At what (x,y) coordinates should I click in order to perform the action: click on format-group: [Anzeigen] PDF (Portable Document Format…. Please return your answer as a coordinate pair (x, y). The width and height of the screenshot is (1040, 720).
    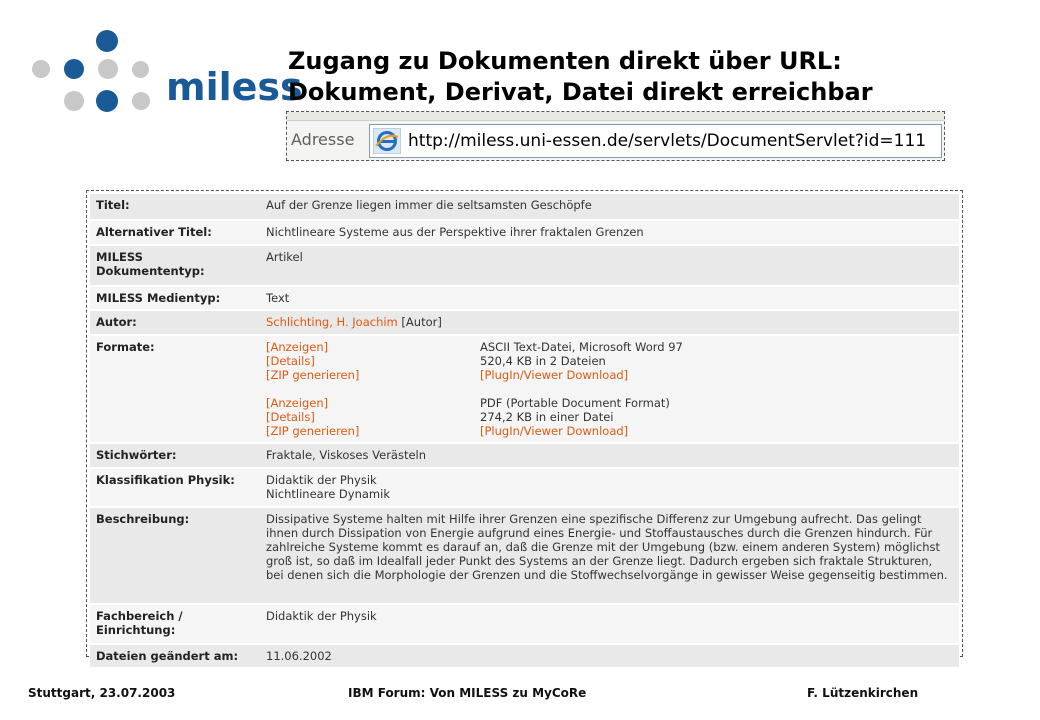
    Looking at the image, I should click on (609, 417).